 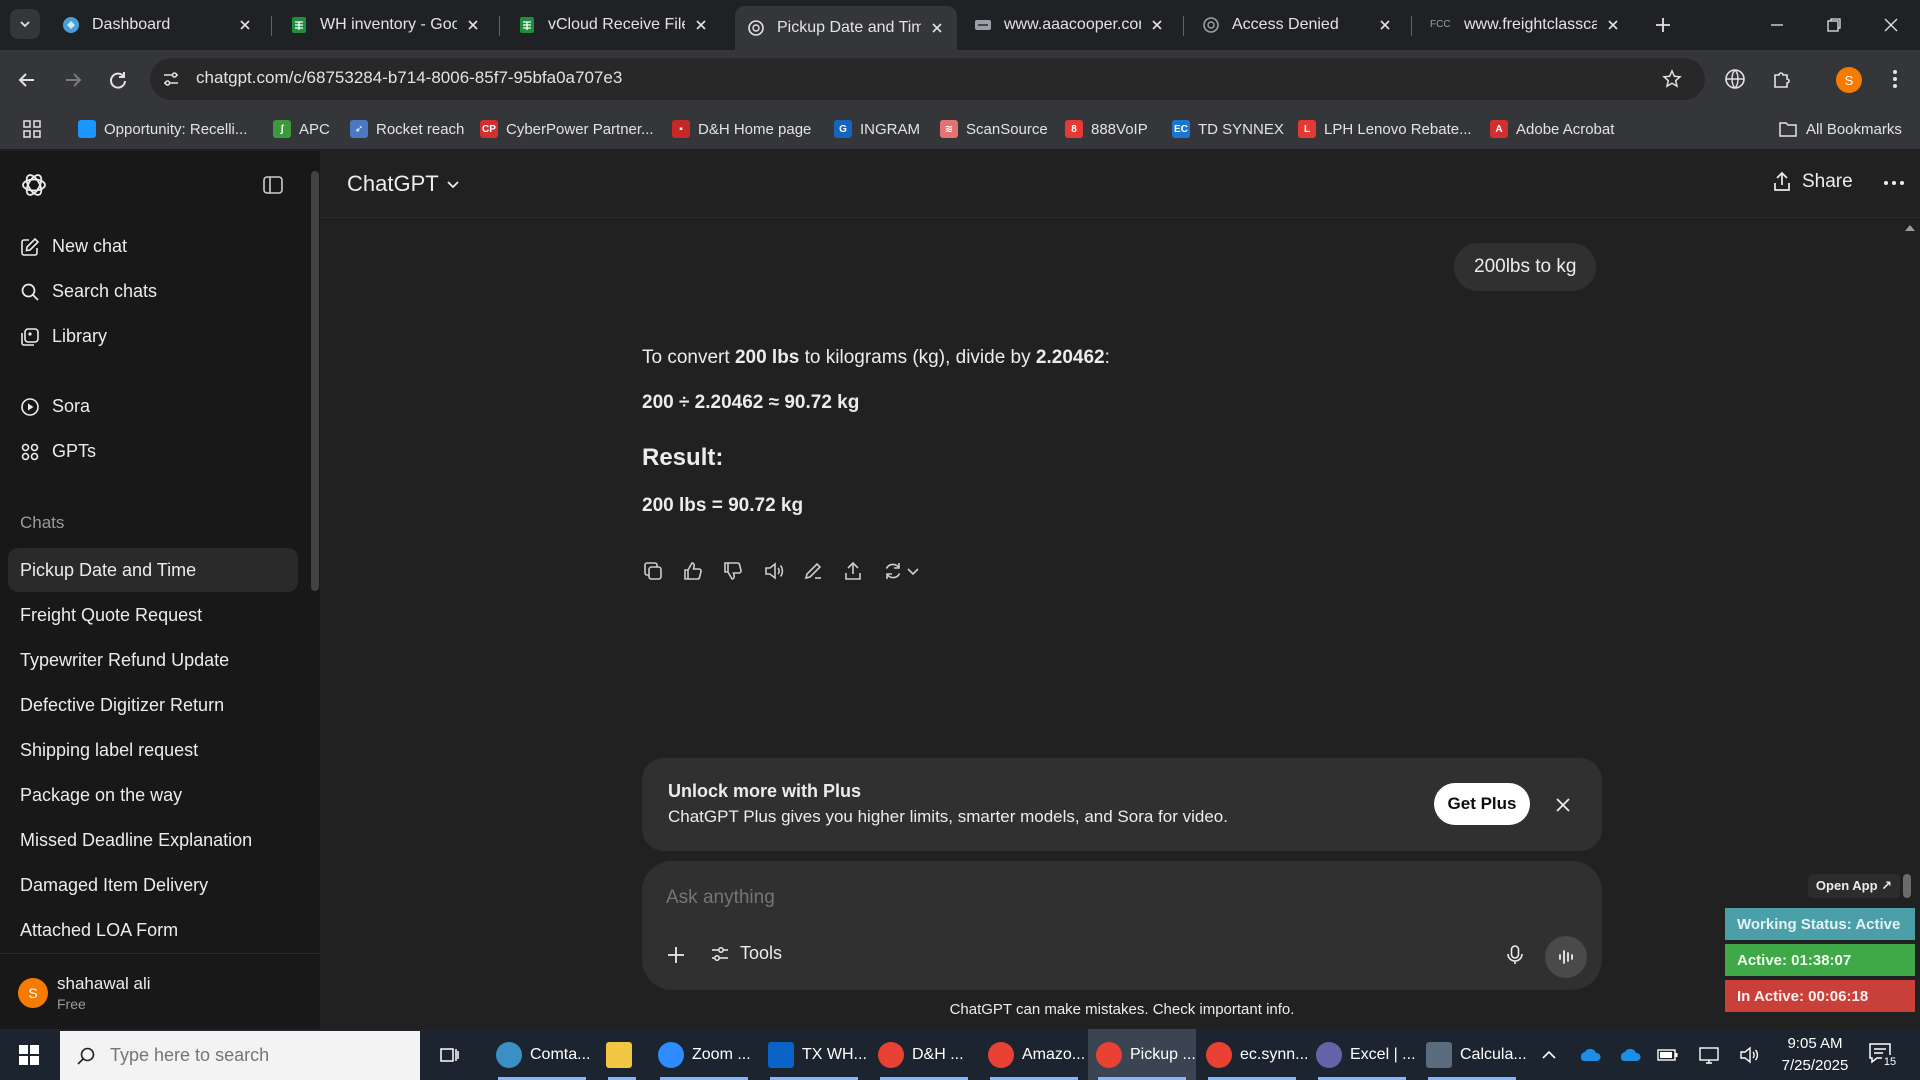 I want to click on notification-center: 15, so click(x=1884, y=1056).